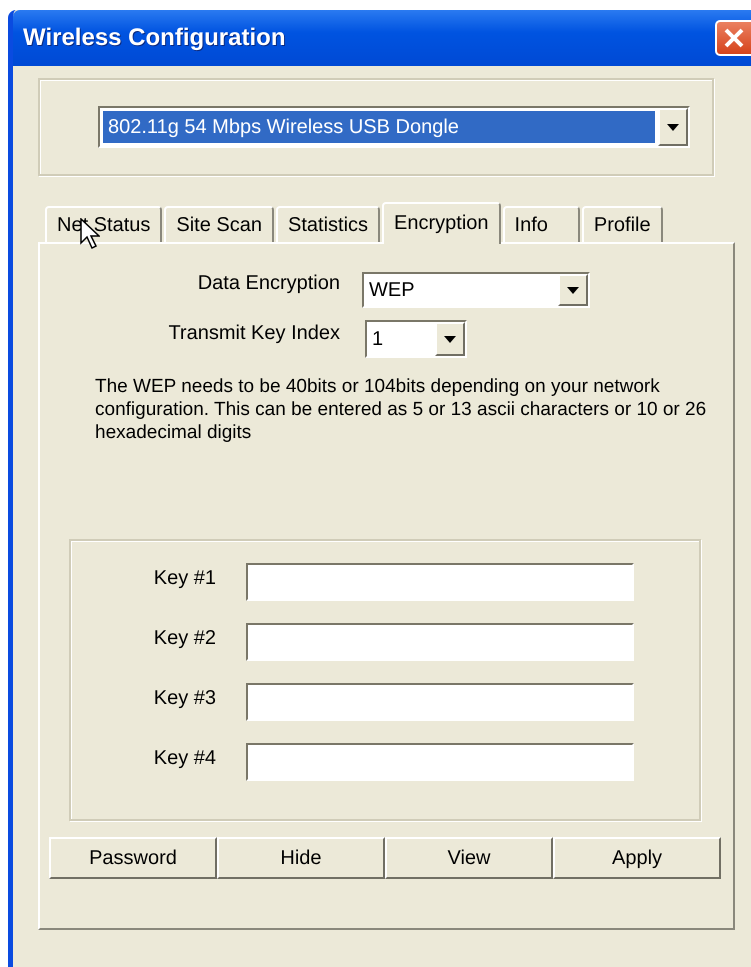  I want to click on action-button: View, so click(469, 858).